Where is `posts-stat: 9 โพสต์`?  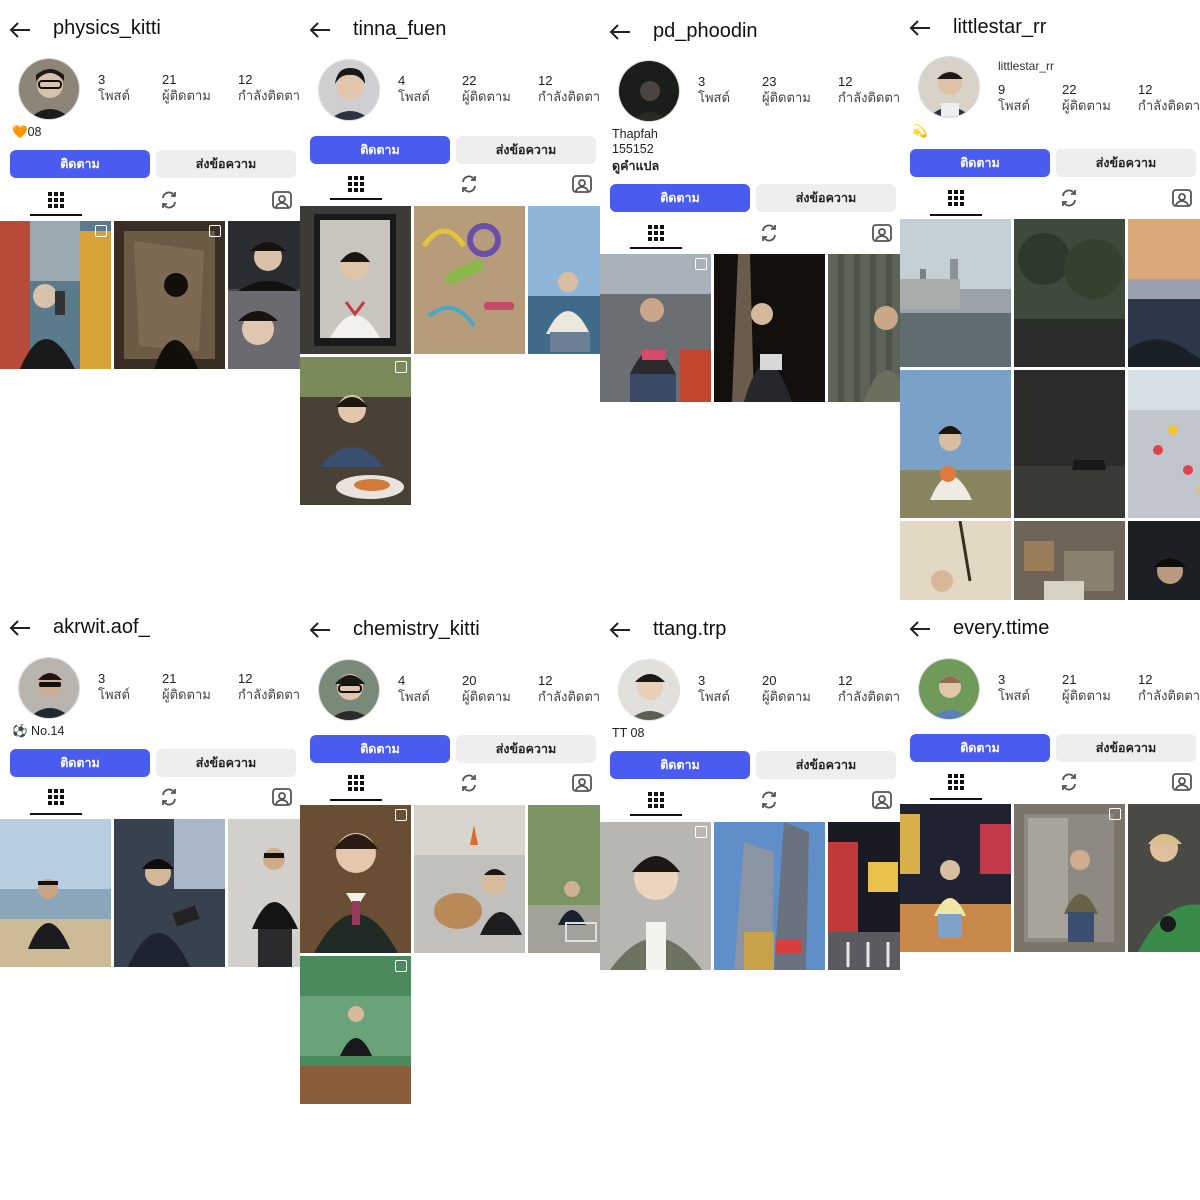
posts-stat: 9 โพสต์ is located at coordinates (1014, 98).